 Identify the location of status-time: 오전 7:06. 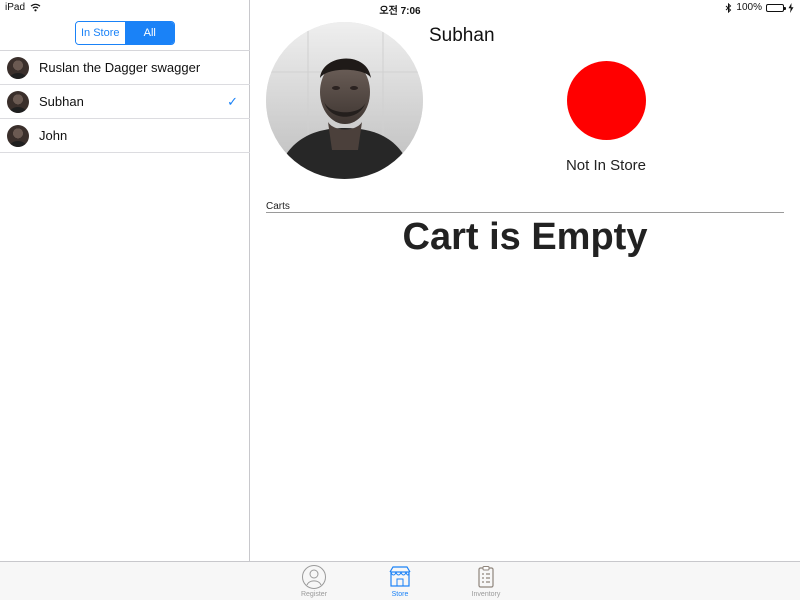
(400, 11).